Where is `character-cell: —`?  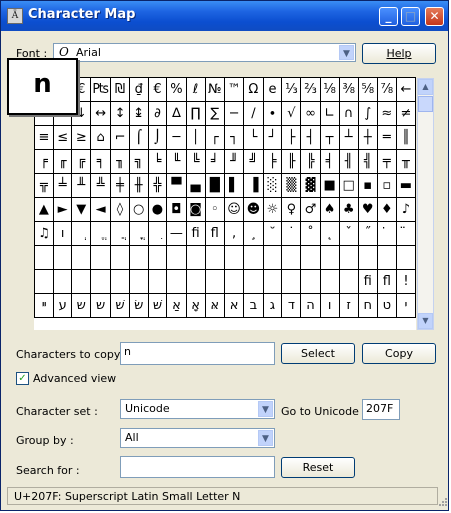
character-cell: — is located at coordinates (176, 233).